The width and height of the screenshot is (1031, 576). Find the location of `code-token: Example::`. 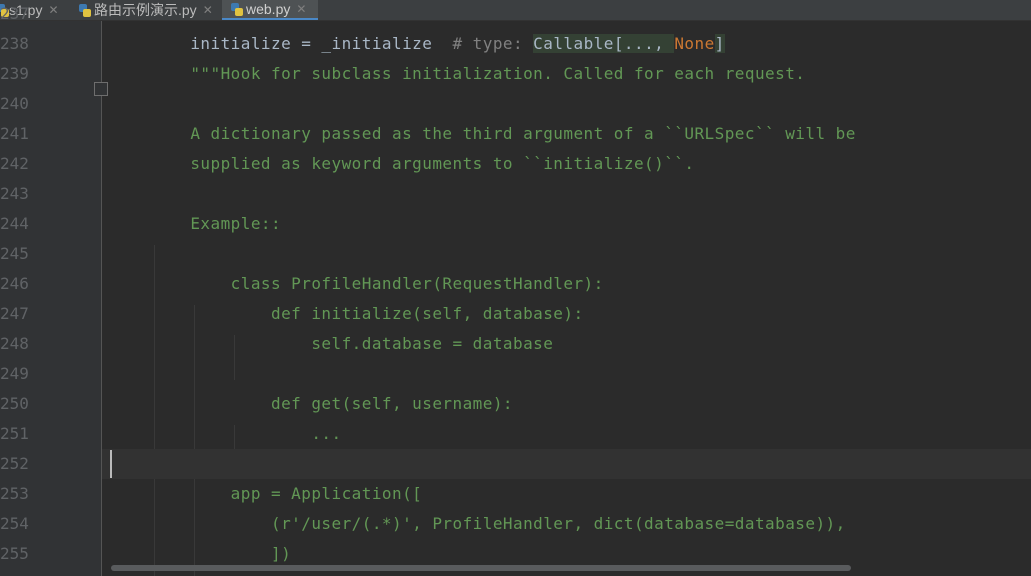

code-token: Example:: is located at coordinates (216, 223).